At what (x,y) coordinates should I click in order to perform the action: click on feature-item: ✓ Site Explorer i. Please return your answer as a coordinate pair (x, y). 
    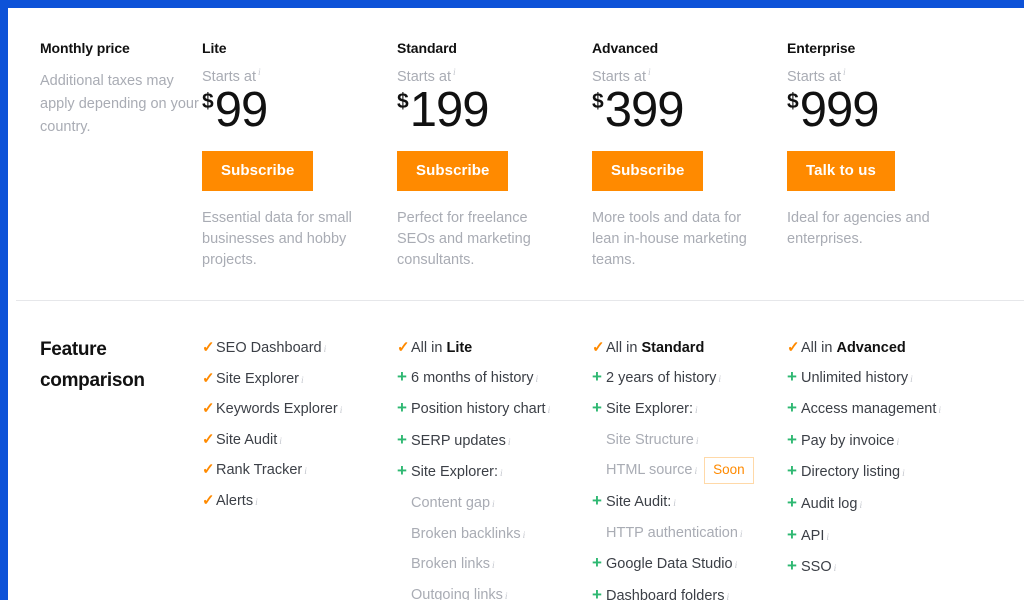
    Looking at the image, I should click on (299, 380).